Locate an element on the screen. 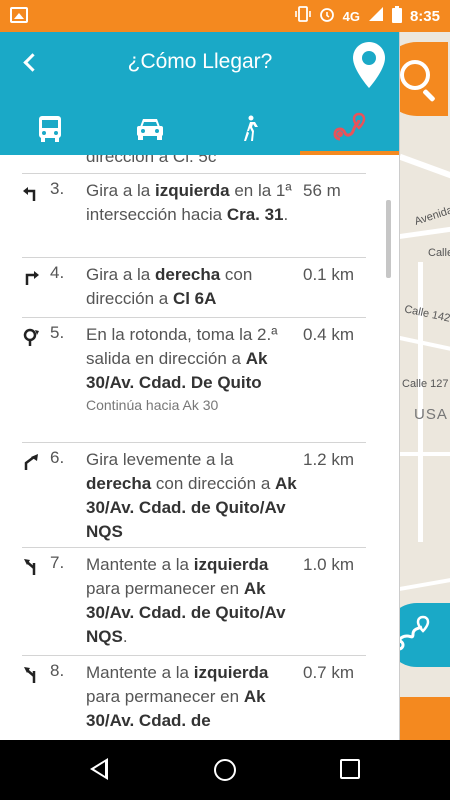 This screenshot has width=450, height=800. panel-header: ¿Cómo Llegar? is located at coordinates (199, 93).